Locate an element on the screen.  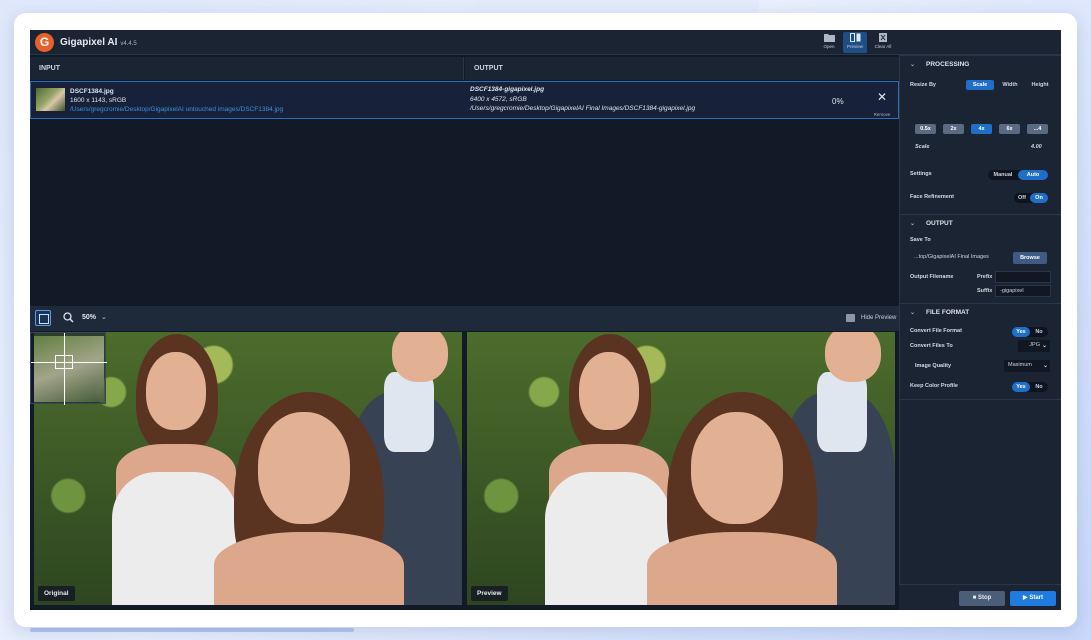
browse-button: Browse is located at coordinates (1030, 258).